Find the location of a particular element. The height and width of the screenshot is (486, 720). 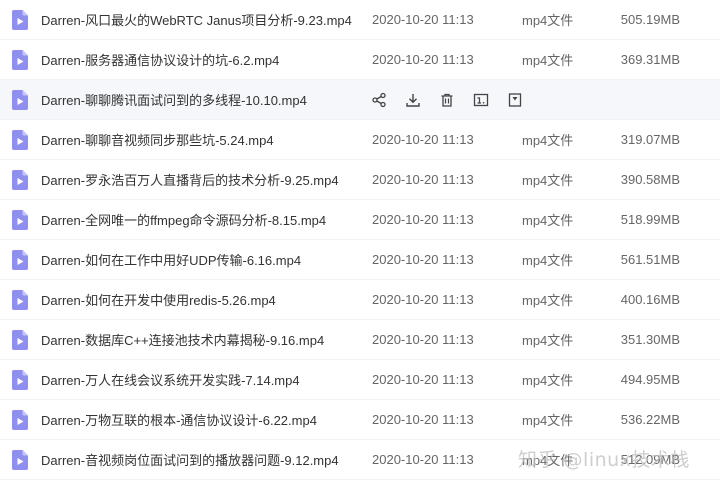

file-name: Darren-聊聊音视频同步那些坑-5.24.mp4 is located at coordinates (157, 139).